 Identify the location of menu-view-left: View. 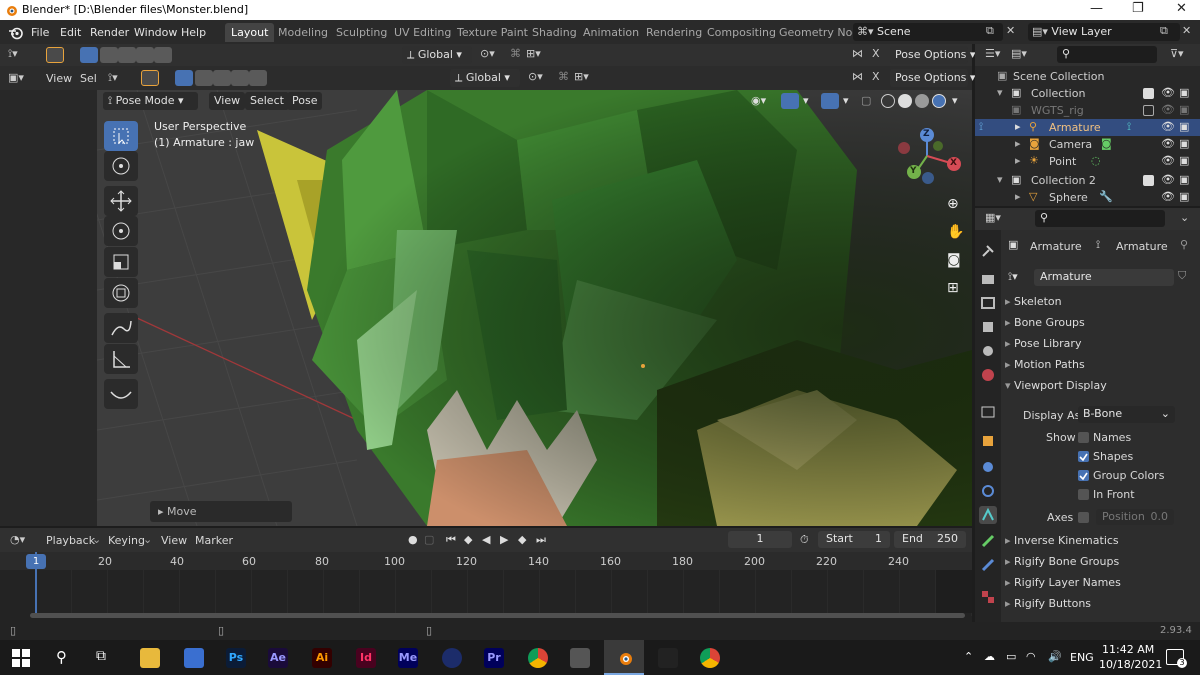
(59, 78).